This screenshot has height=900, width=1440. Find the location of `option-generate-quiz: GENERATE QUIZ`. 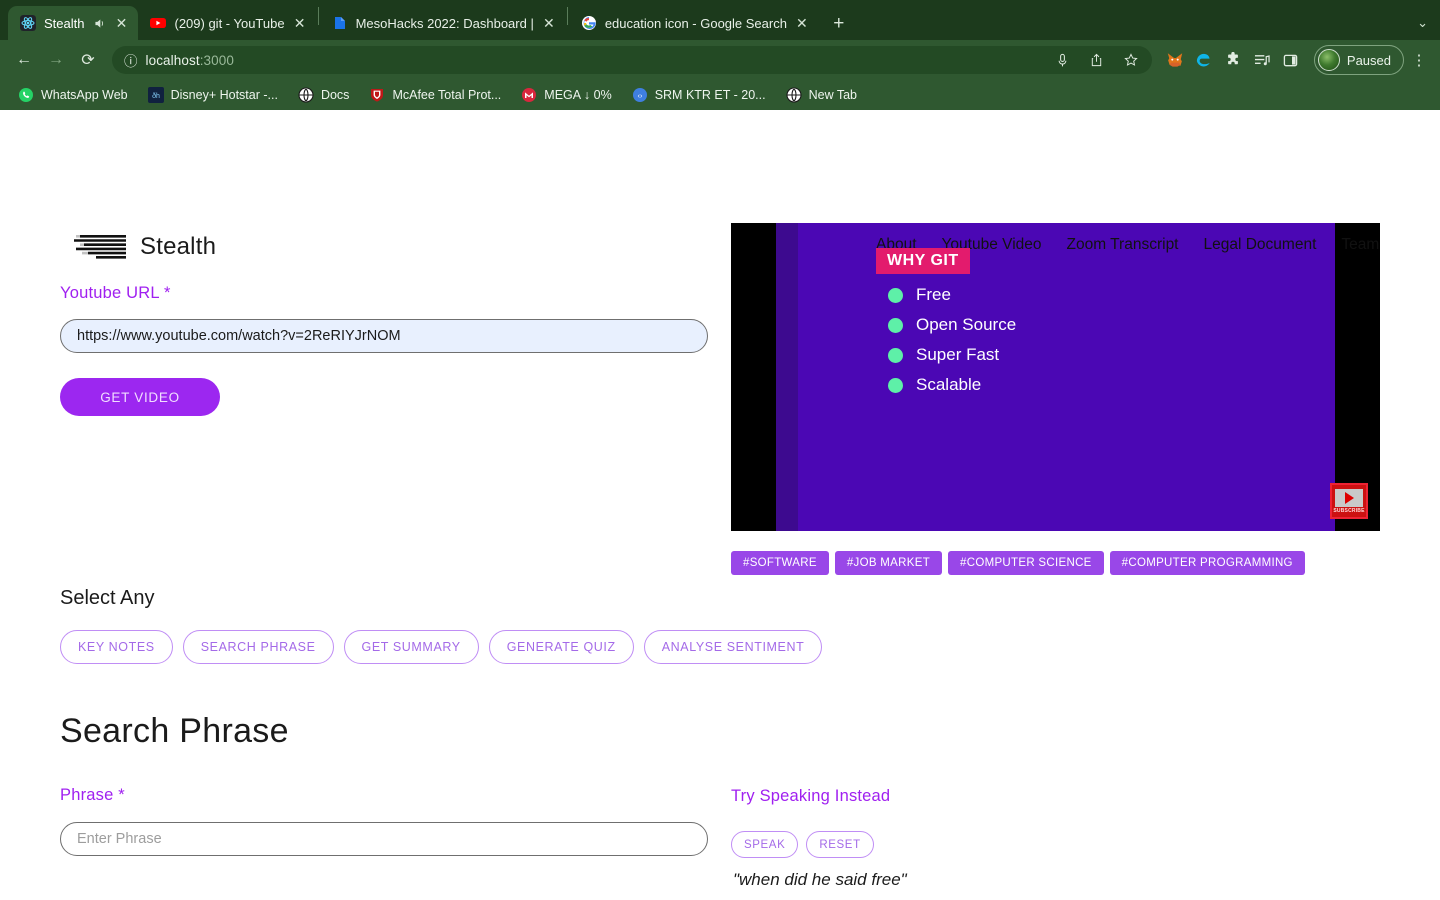

option-generate-quiz: GENERATE QUIZ is located at coordinates (561, 647).